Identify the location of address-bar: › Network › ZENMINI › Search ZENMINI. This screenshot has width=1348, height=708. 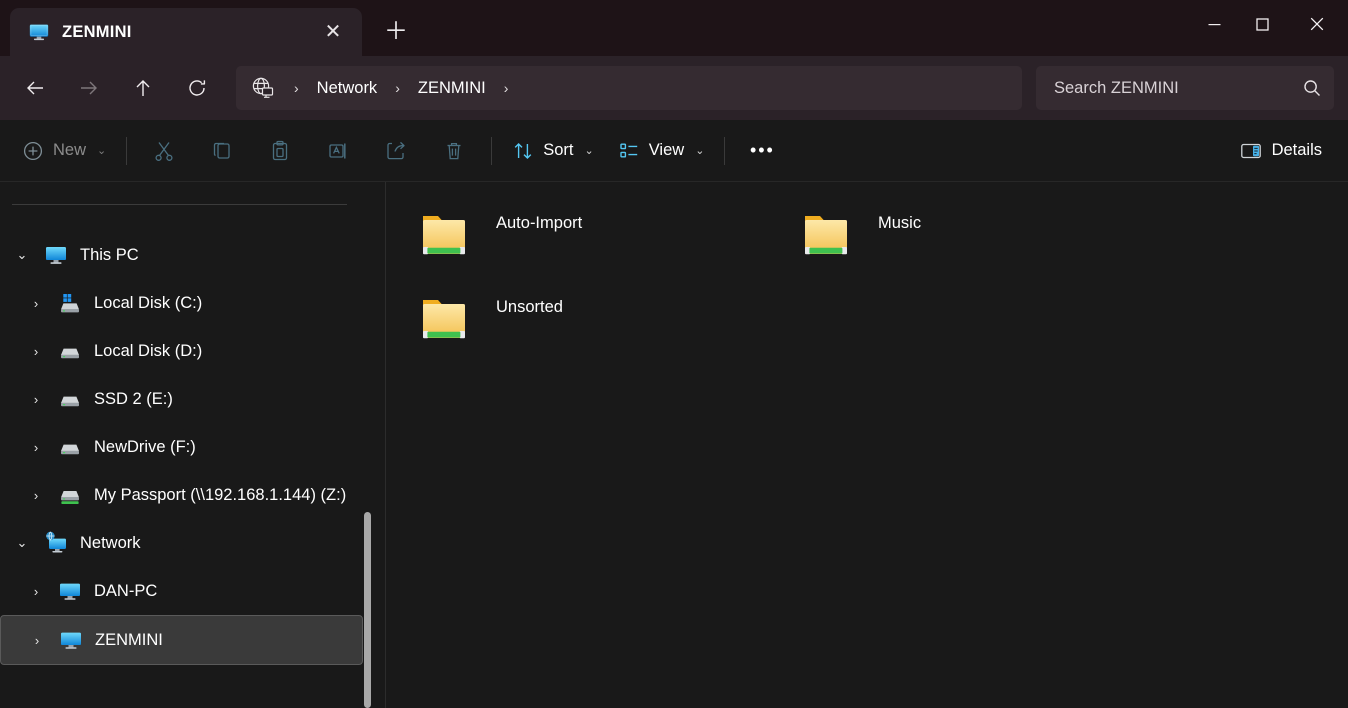
(674, 88).